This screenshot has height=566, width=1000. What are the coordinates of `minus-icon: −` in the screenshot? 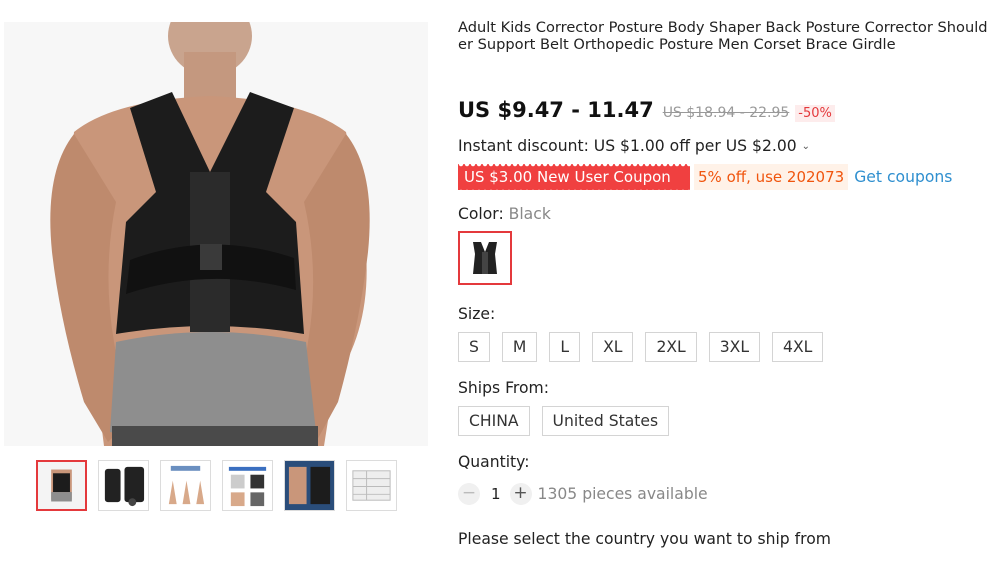 It's located at (469, 494).